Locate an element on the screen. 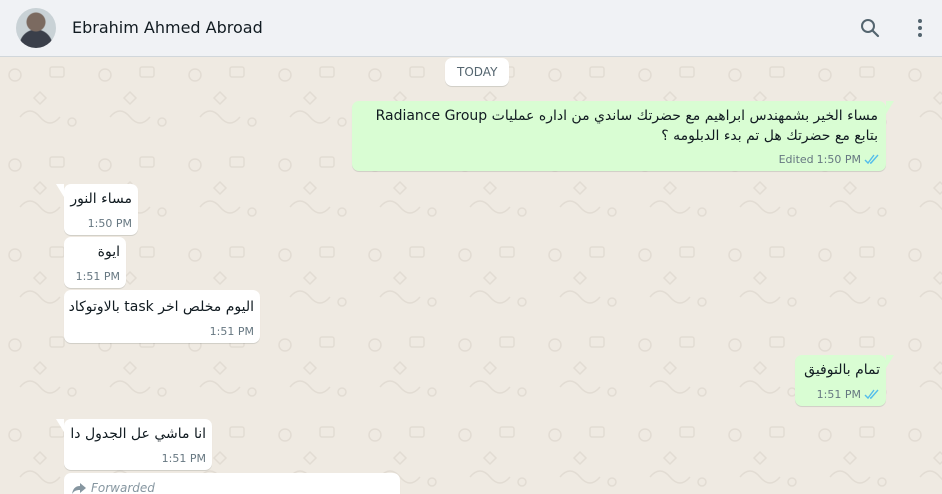 Image resolution: width=942 pixels, height=494 pixels. message-text: اليوم مخلص اخر task بالاوتوكاد is located at coordinates (161, 307).